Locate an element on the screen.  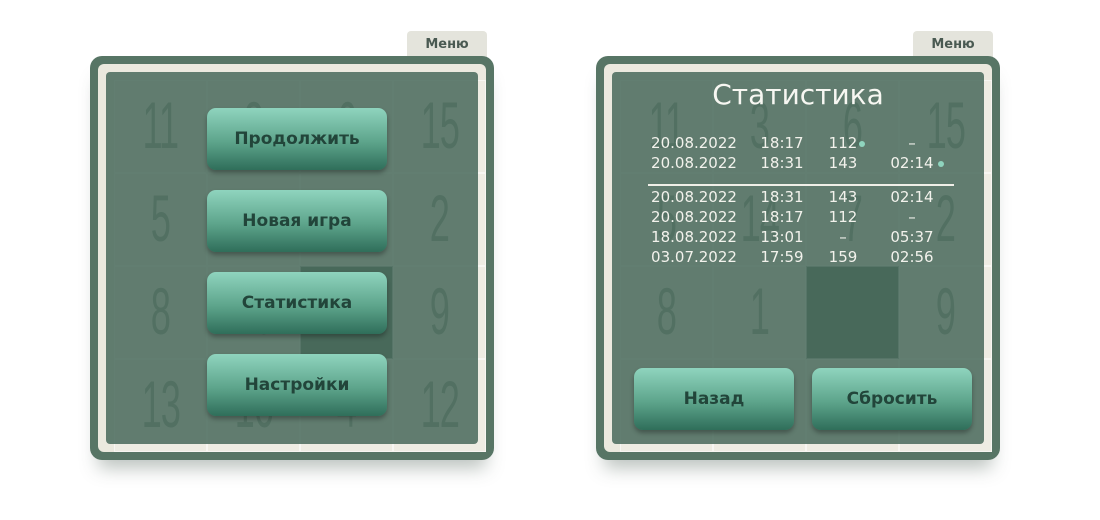
history-row: 18.08.2022 13:01 – 05:37 is located at coordinates (798, 238).